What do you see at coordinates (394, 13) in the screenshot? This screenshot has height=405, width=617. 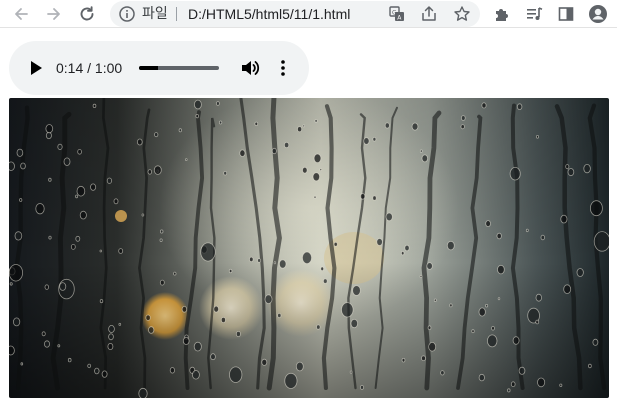 I see `svg-text: G` at bounding box center [394, 13].